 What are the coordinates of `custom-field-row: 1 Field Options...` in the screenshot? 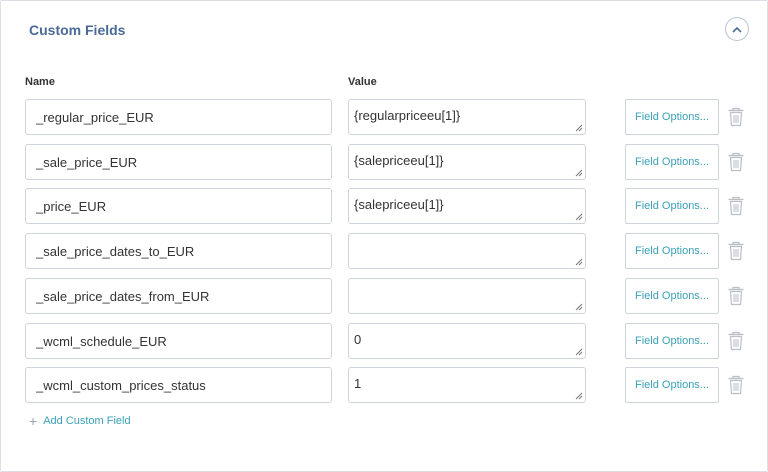 It's located at (384, 385).